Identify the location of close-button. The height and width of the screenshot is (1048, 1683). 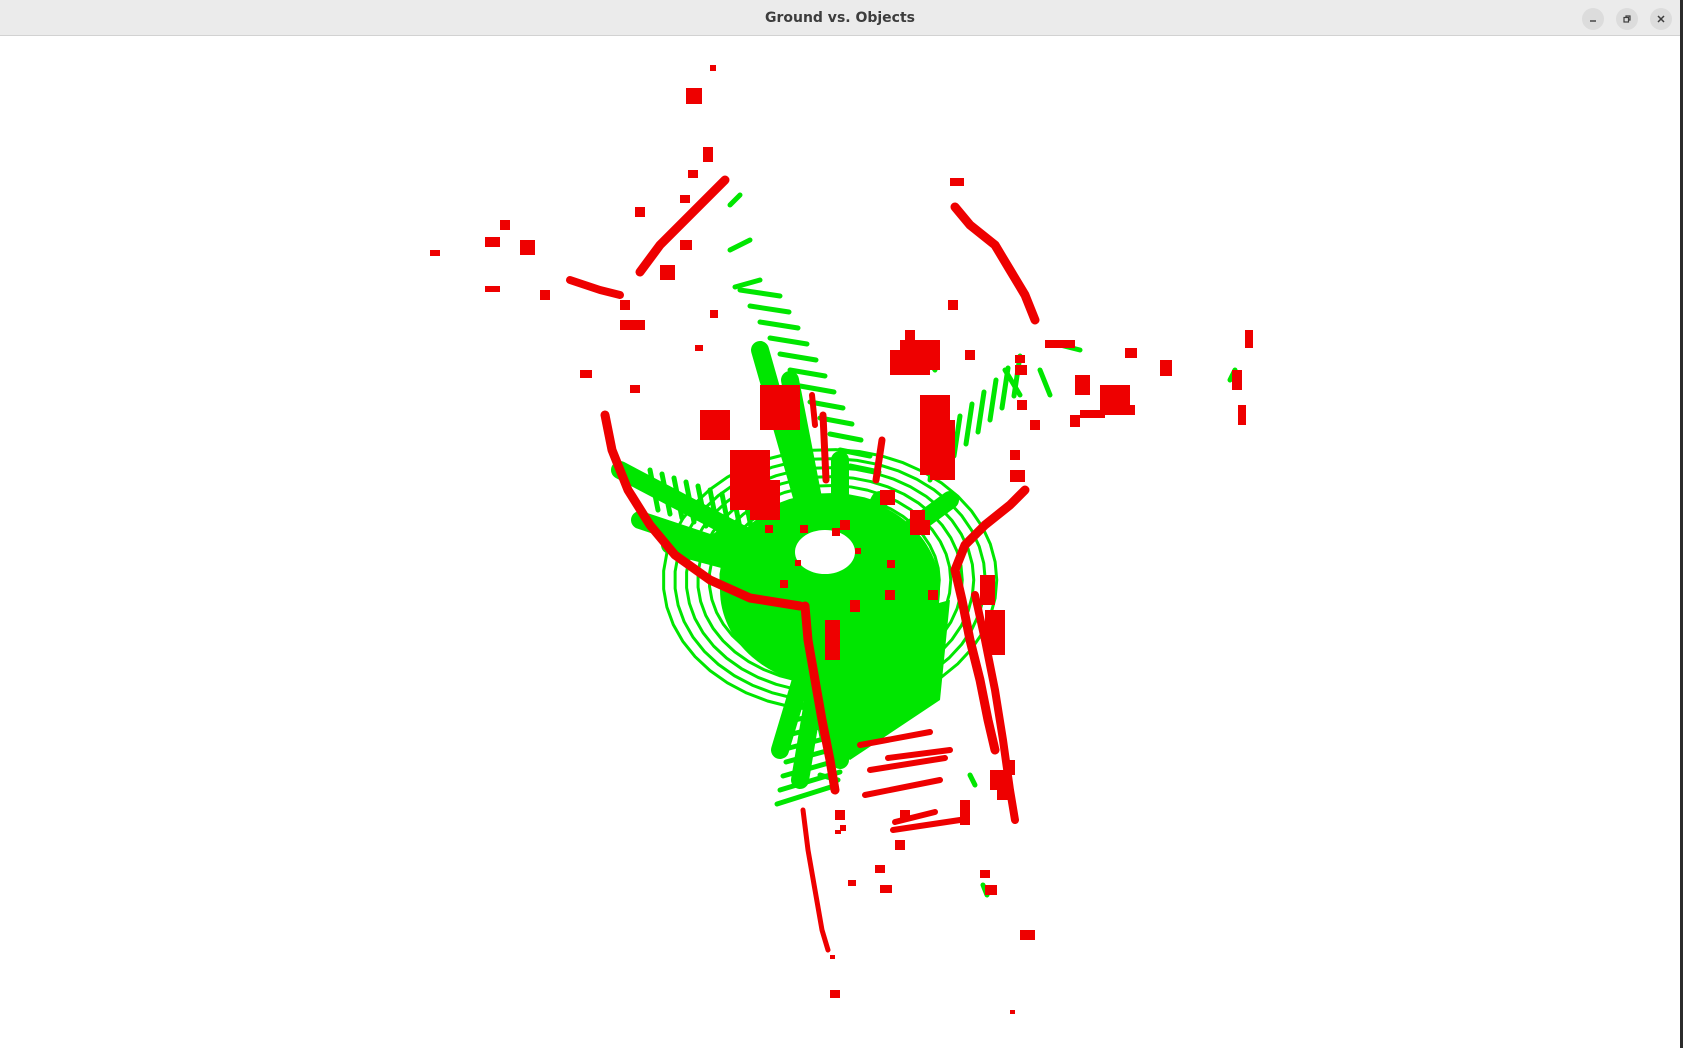
(1661, 19).